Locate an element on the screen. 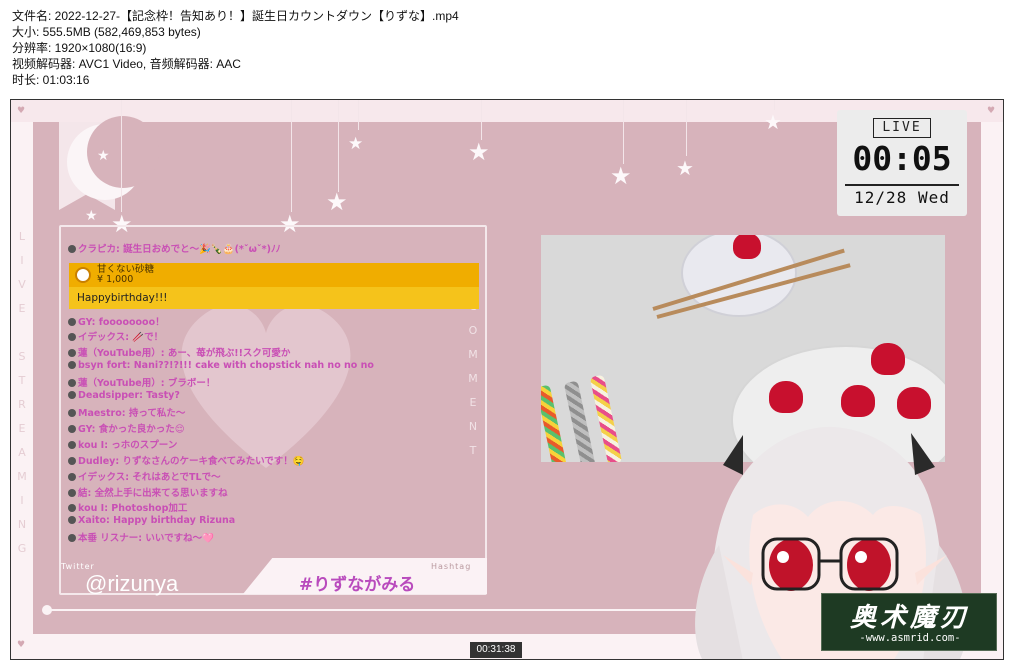 The image size is (1014, 670). chat-message: kou I: Photoshop加工 is located at coordinates (127, 507).